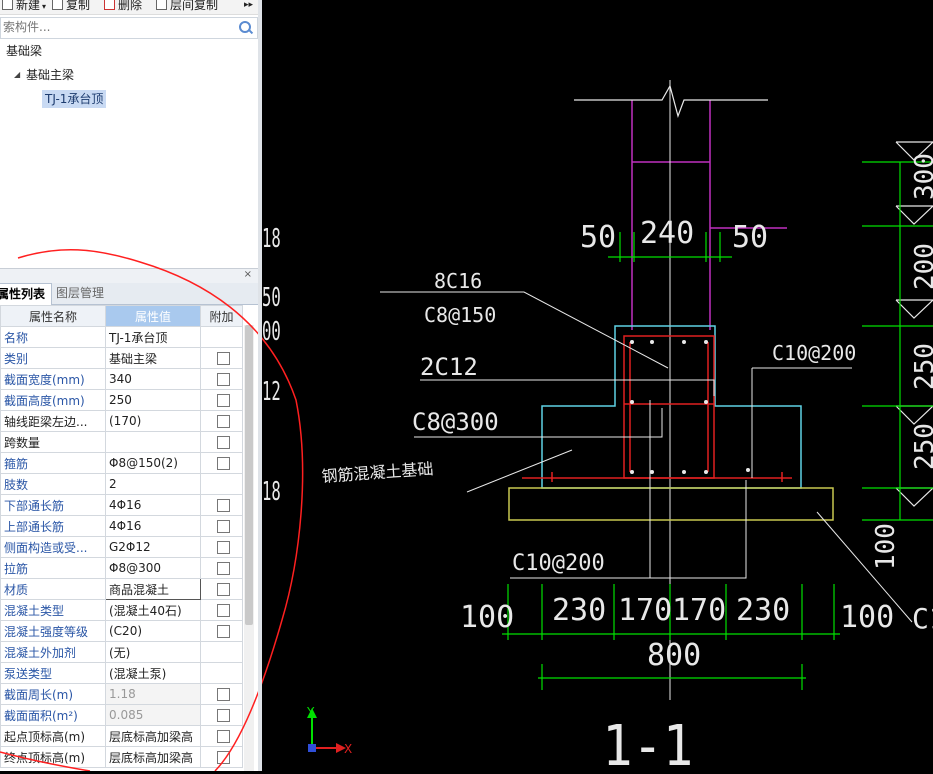 Image resolution: width=933 pixels, height=774 pixels. Describe the element at coordinates (763, 610) in the screenshot. I see `dim-bottom-5: 230` at that location.